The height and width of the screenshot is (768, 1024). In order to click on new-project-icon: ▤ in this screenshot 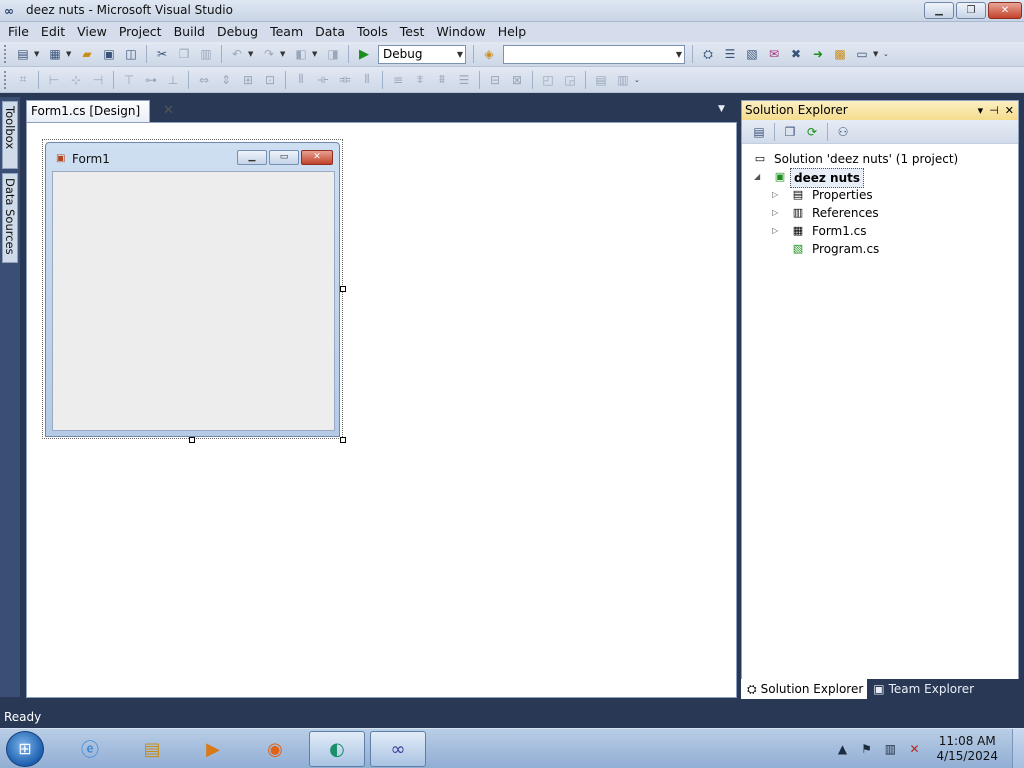, I will do `click(23, 54)`.